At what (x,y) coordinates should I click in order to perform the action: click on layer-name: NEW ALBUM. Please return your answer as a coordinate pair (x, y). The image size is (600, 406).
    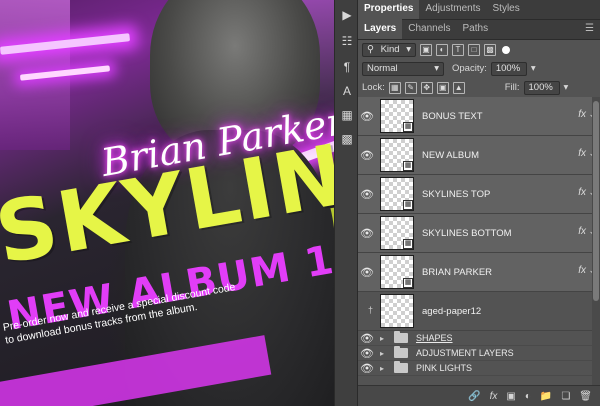
    Looking at the image, I should click on (451, 155).